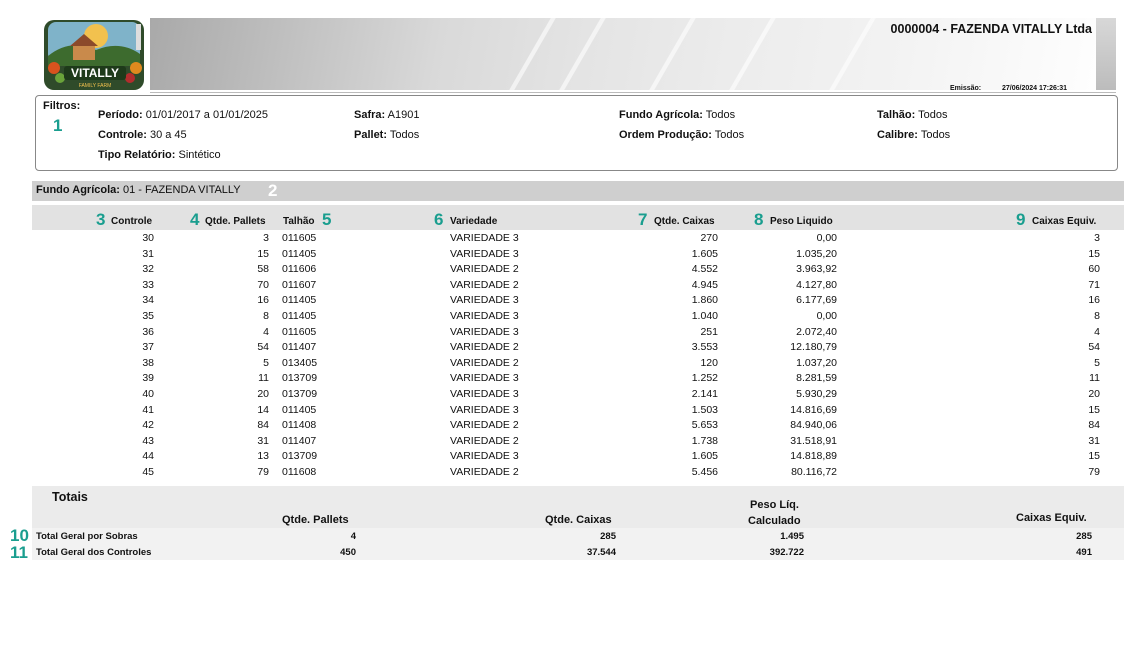 The image size is (1136, 650). Describe the element at coordinates (1064, 221) in the screenshot. I see `col-header-equiv: Caixas Equiv.` at that location.